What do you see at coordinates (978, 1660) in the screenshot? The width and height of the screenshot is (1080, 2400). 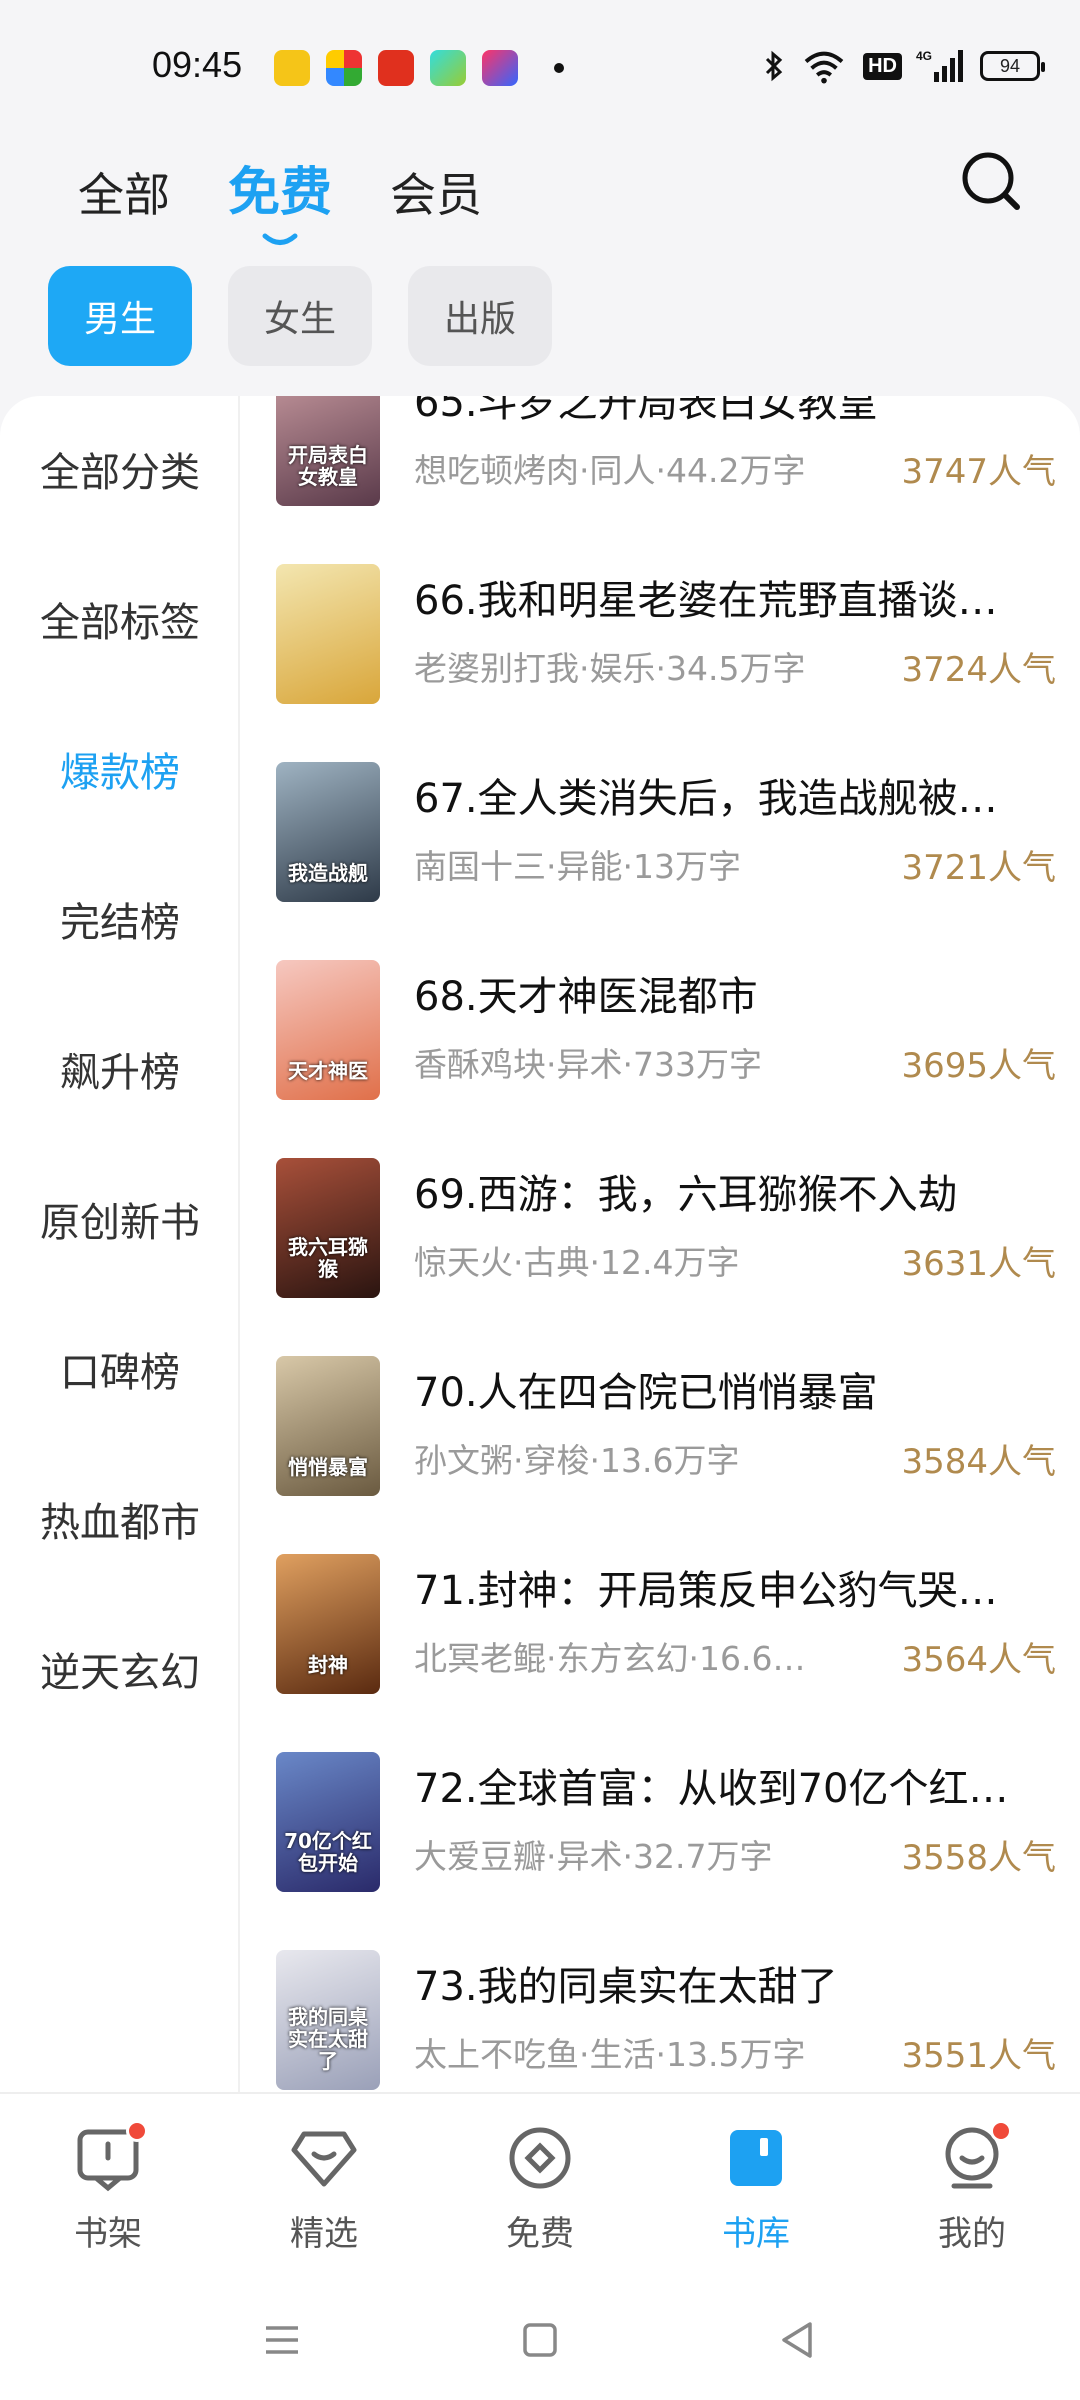 I see `book-popularity: 3564人气` at bounding box center [978, 1660].